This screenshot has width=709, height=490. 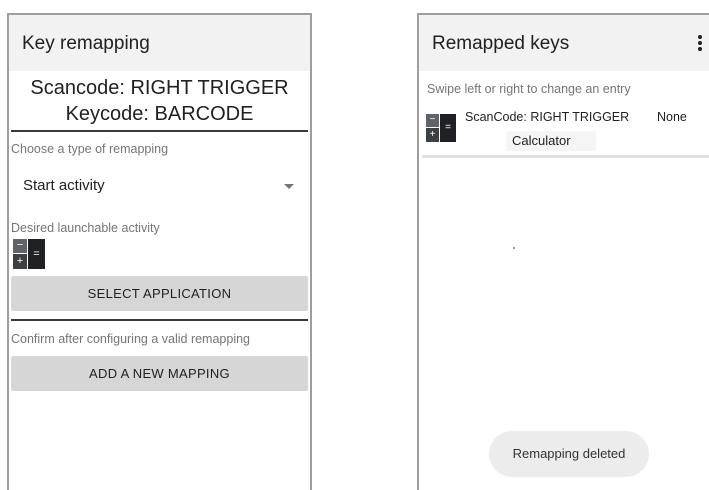 I want to click on toast-message: Remapping deleted, so click(x=569, y=454).